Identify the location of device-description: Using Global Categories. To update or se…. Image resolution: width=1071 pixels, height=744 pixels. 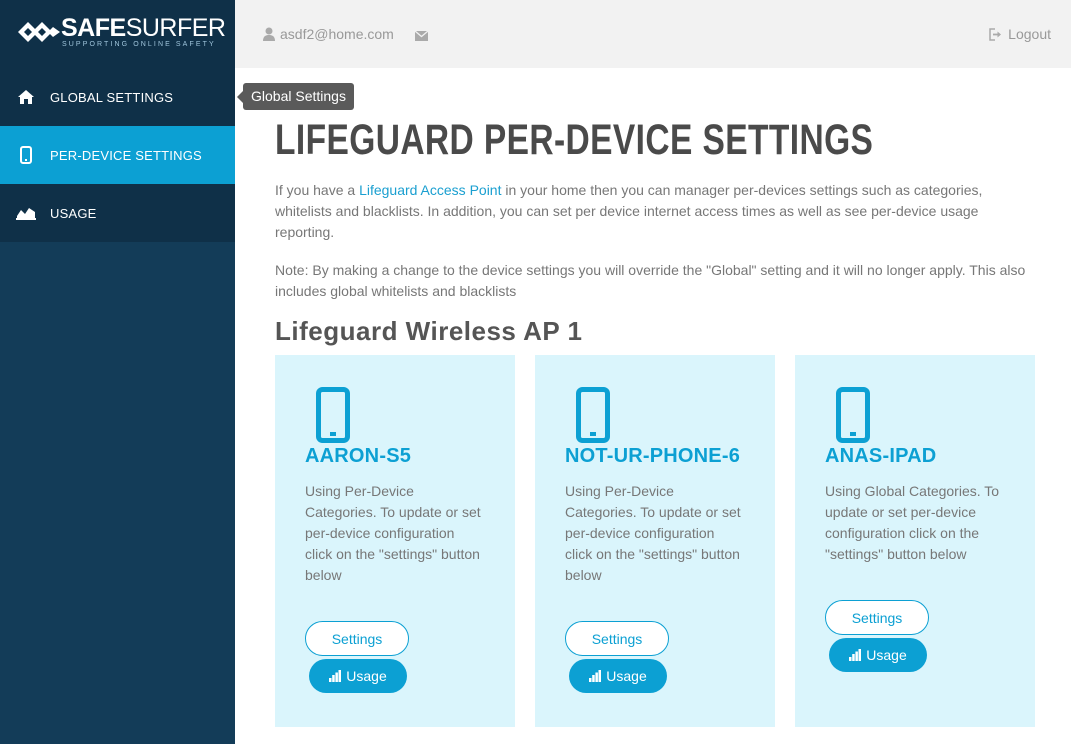
(912, 522).